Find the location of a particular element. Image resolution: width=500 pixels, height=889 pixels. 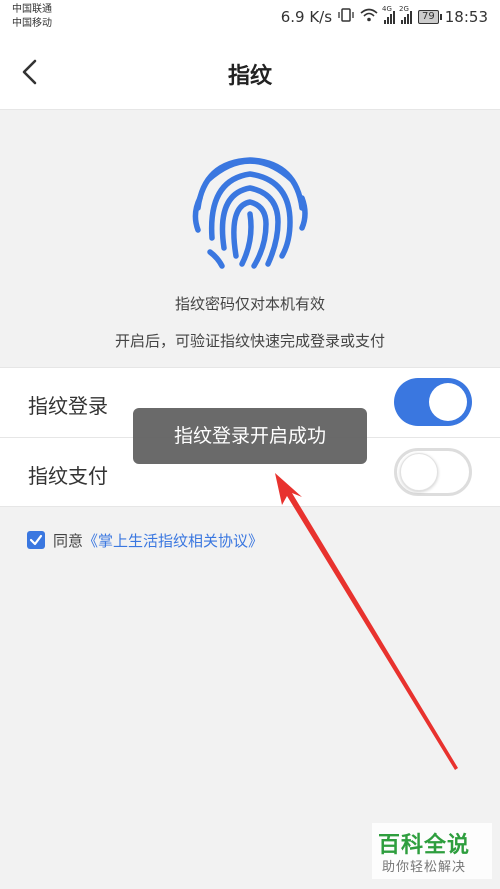

login-toggle is located at coordinates (433, 402).